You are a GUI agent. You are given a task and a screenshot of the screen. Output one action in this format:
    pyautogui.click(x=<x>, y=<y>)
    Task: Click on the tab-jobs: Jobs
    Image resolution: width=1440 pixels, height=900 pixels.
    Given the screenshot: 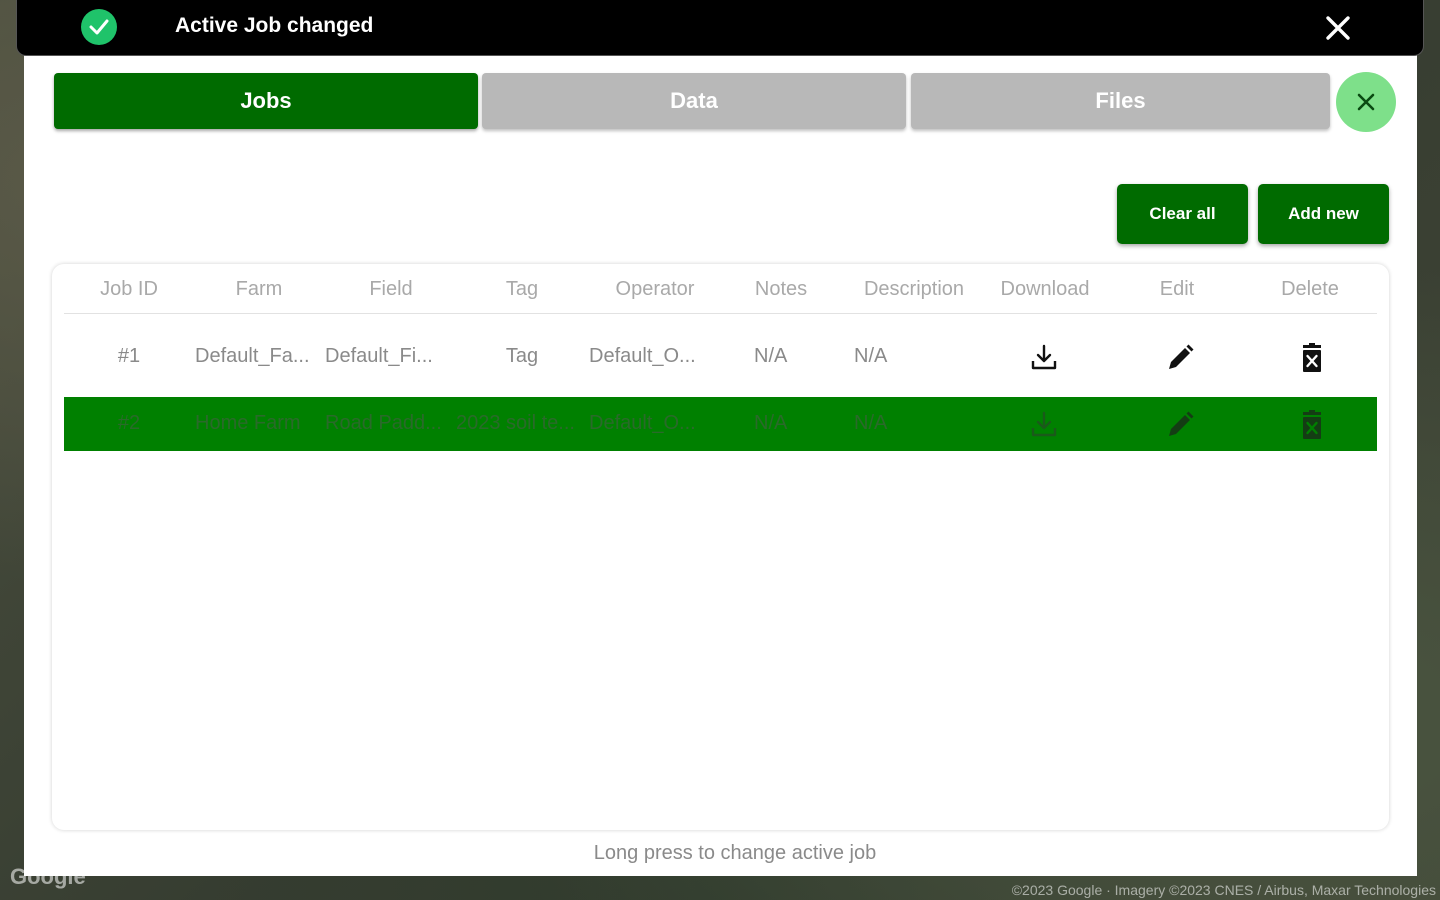 What is the action you would take?
    pyautogui.click(x=266, y=101)
    